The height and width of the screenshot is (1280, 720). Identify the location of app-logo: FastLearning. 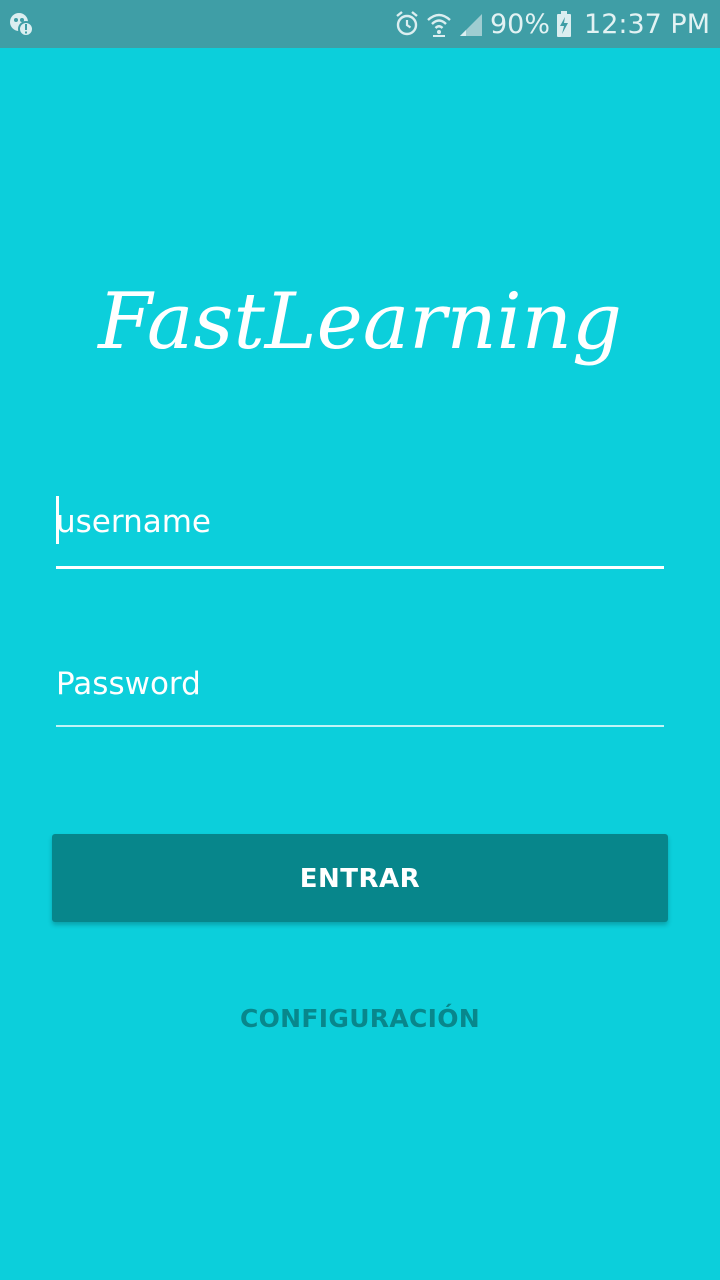
(360, 330).